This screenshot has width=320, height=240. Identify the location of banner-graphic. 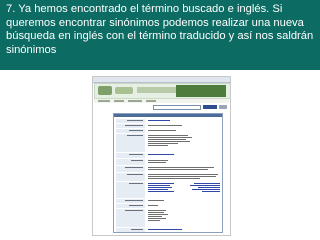
(124, 90).